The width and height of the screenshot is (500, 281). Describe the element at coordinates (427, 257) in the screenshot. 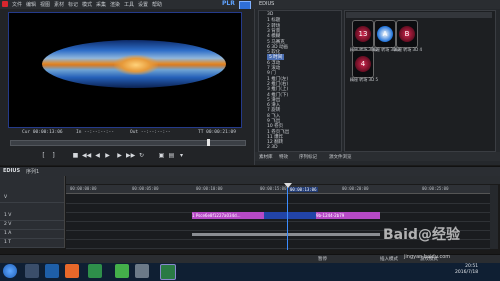

I see `watermark-sub: jingyan.baidu.com` at that location.